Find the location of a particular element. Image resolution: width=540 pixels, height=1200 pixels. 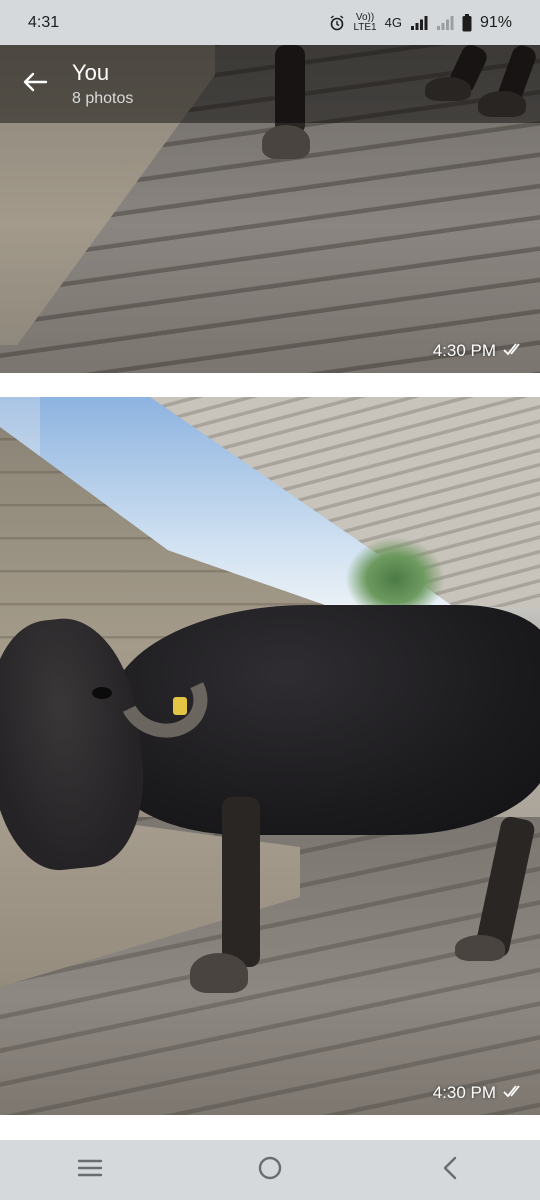

header-text: You 8 photos is located at coordinates (102, 84).